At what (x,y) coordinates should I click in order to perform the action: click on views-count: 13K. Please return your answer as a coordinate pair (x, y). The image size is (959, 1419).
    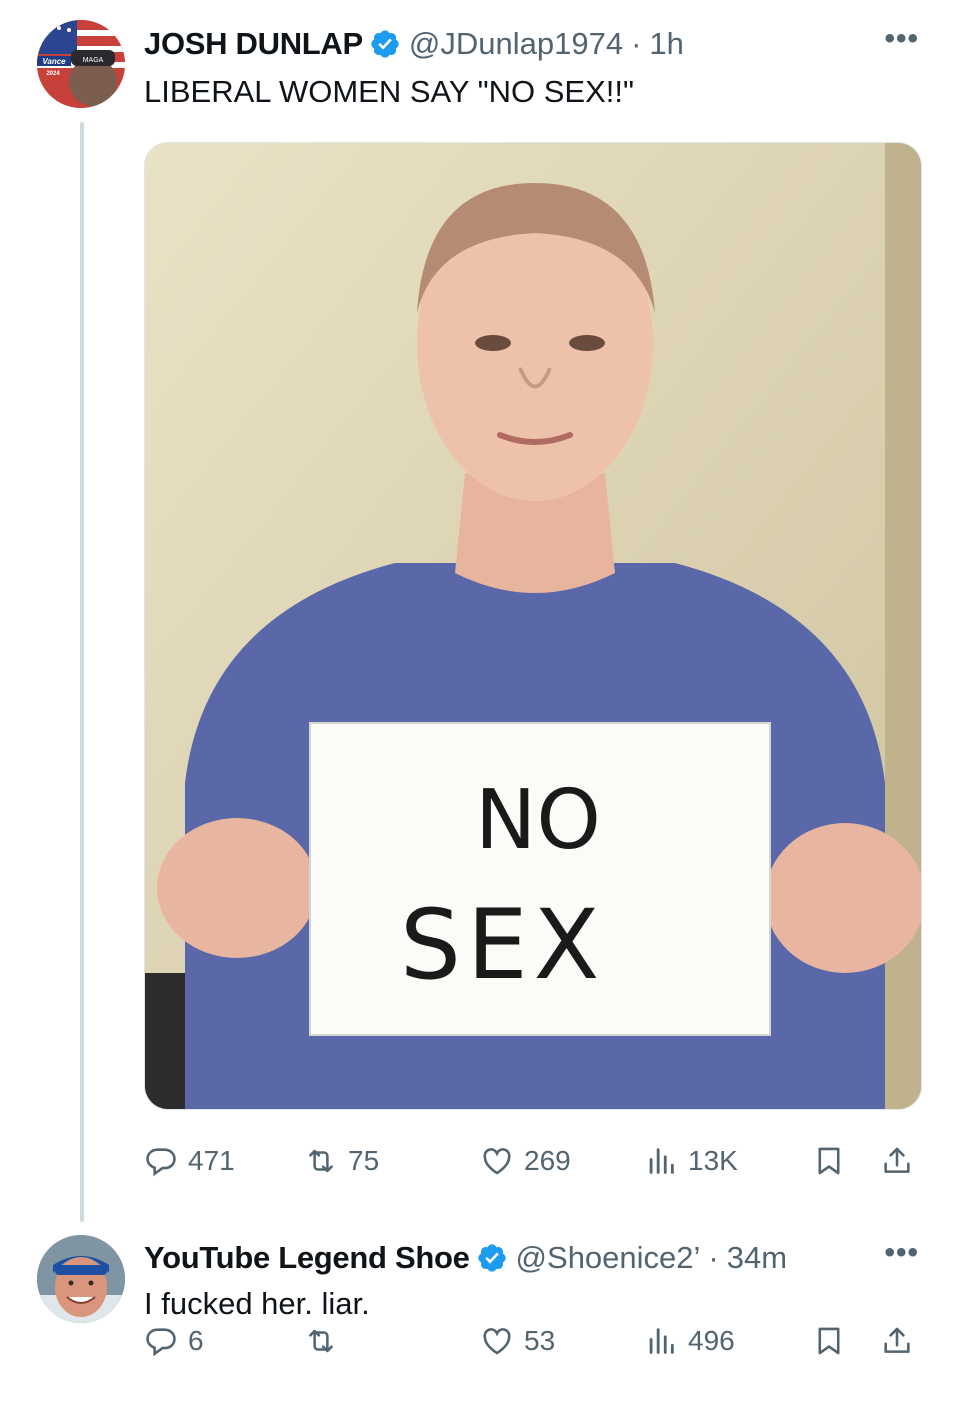
    Looking at the image, I should click on (713, 1160).